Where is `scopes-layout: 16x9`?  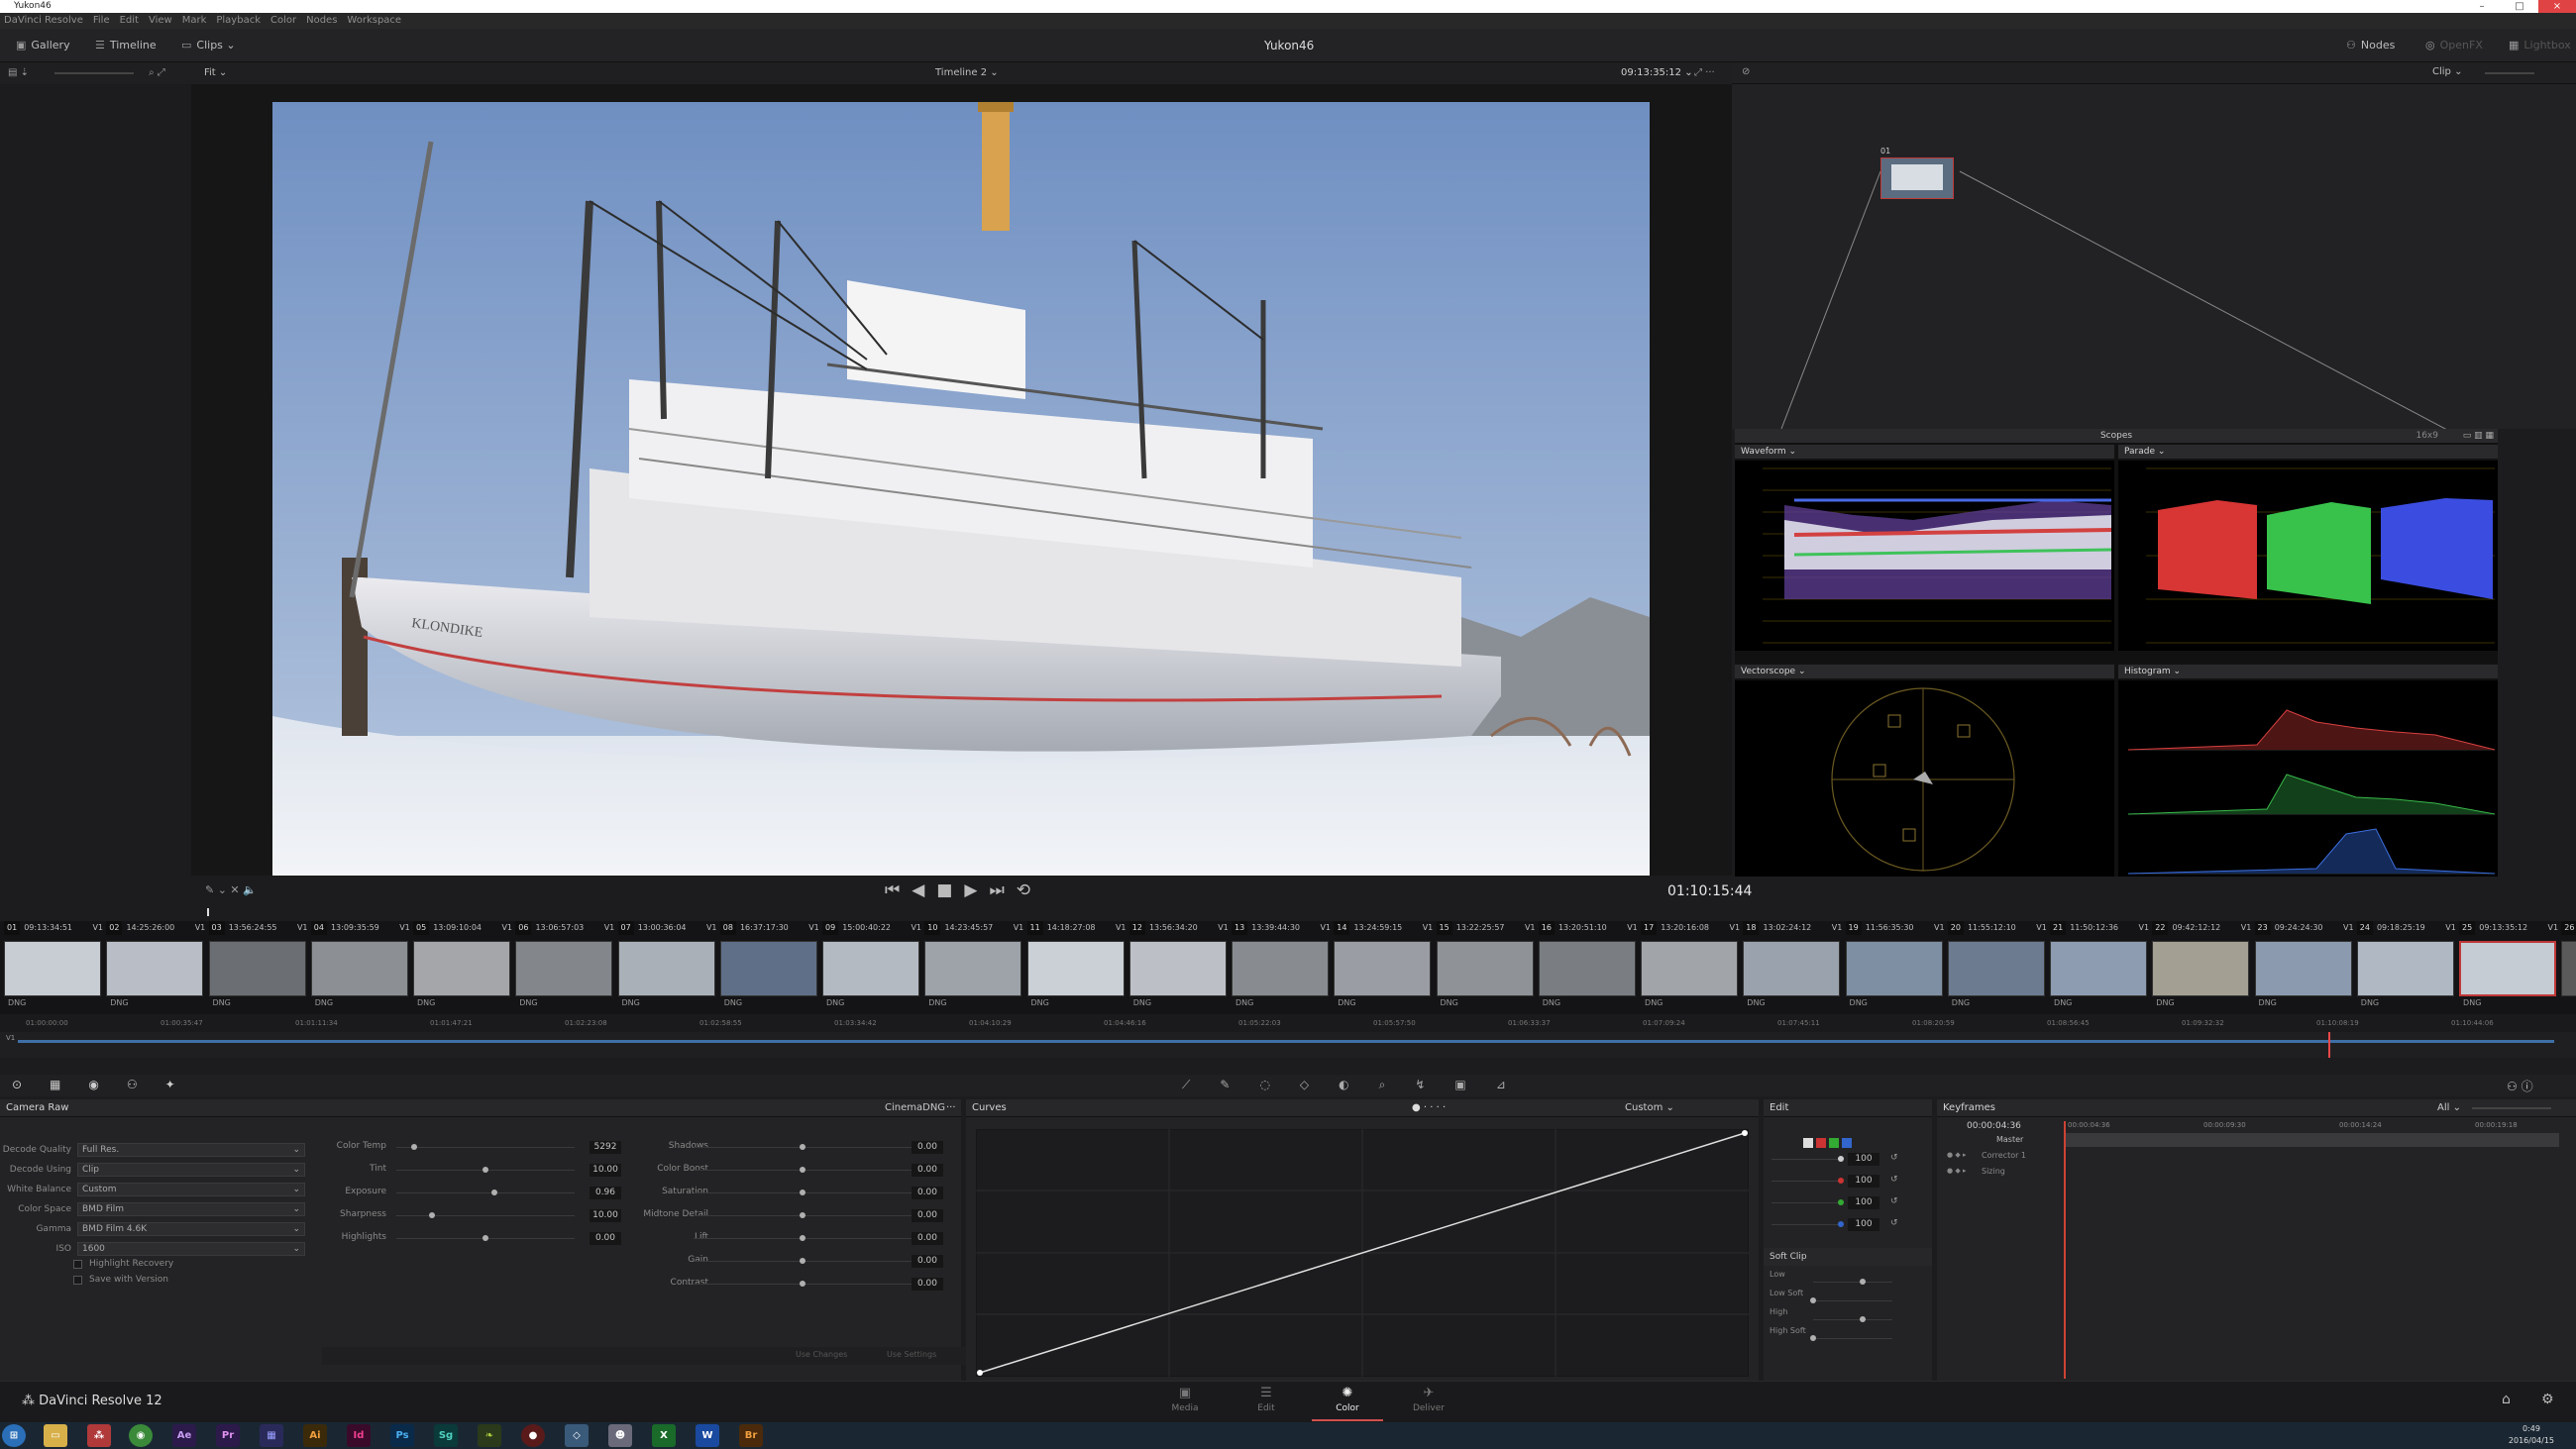 scopes-layout: 16x9 is located at coordinates (2426, 436).